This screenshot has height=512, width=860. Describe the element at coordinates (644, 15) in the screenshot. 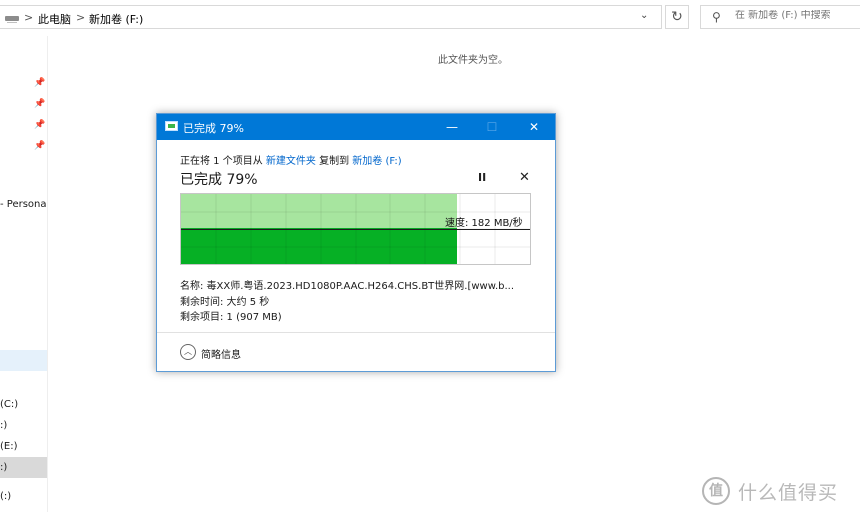

I see `chevron-down-icon: ⌄` at that location.